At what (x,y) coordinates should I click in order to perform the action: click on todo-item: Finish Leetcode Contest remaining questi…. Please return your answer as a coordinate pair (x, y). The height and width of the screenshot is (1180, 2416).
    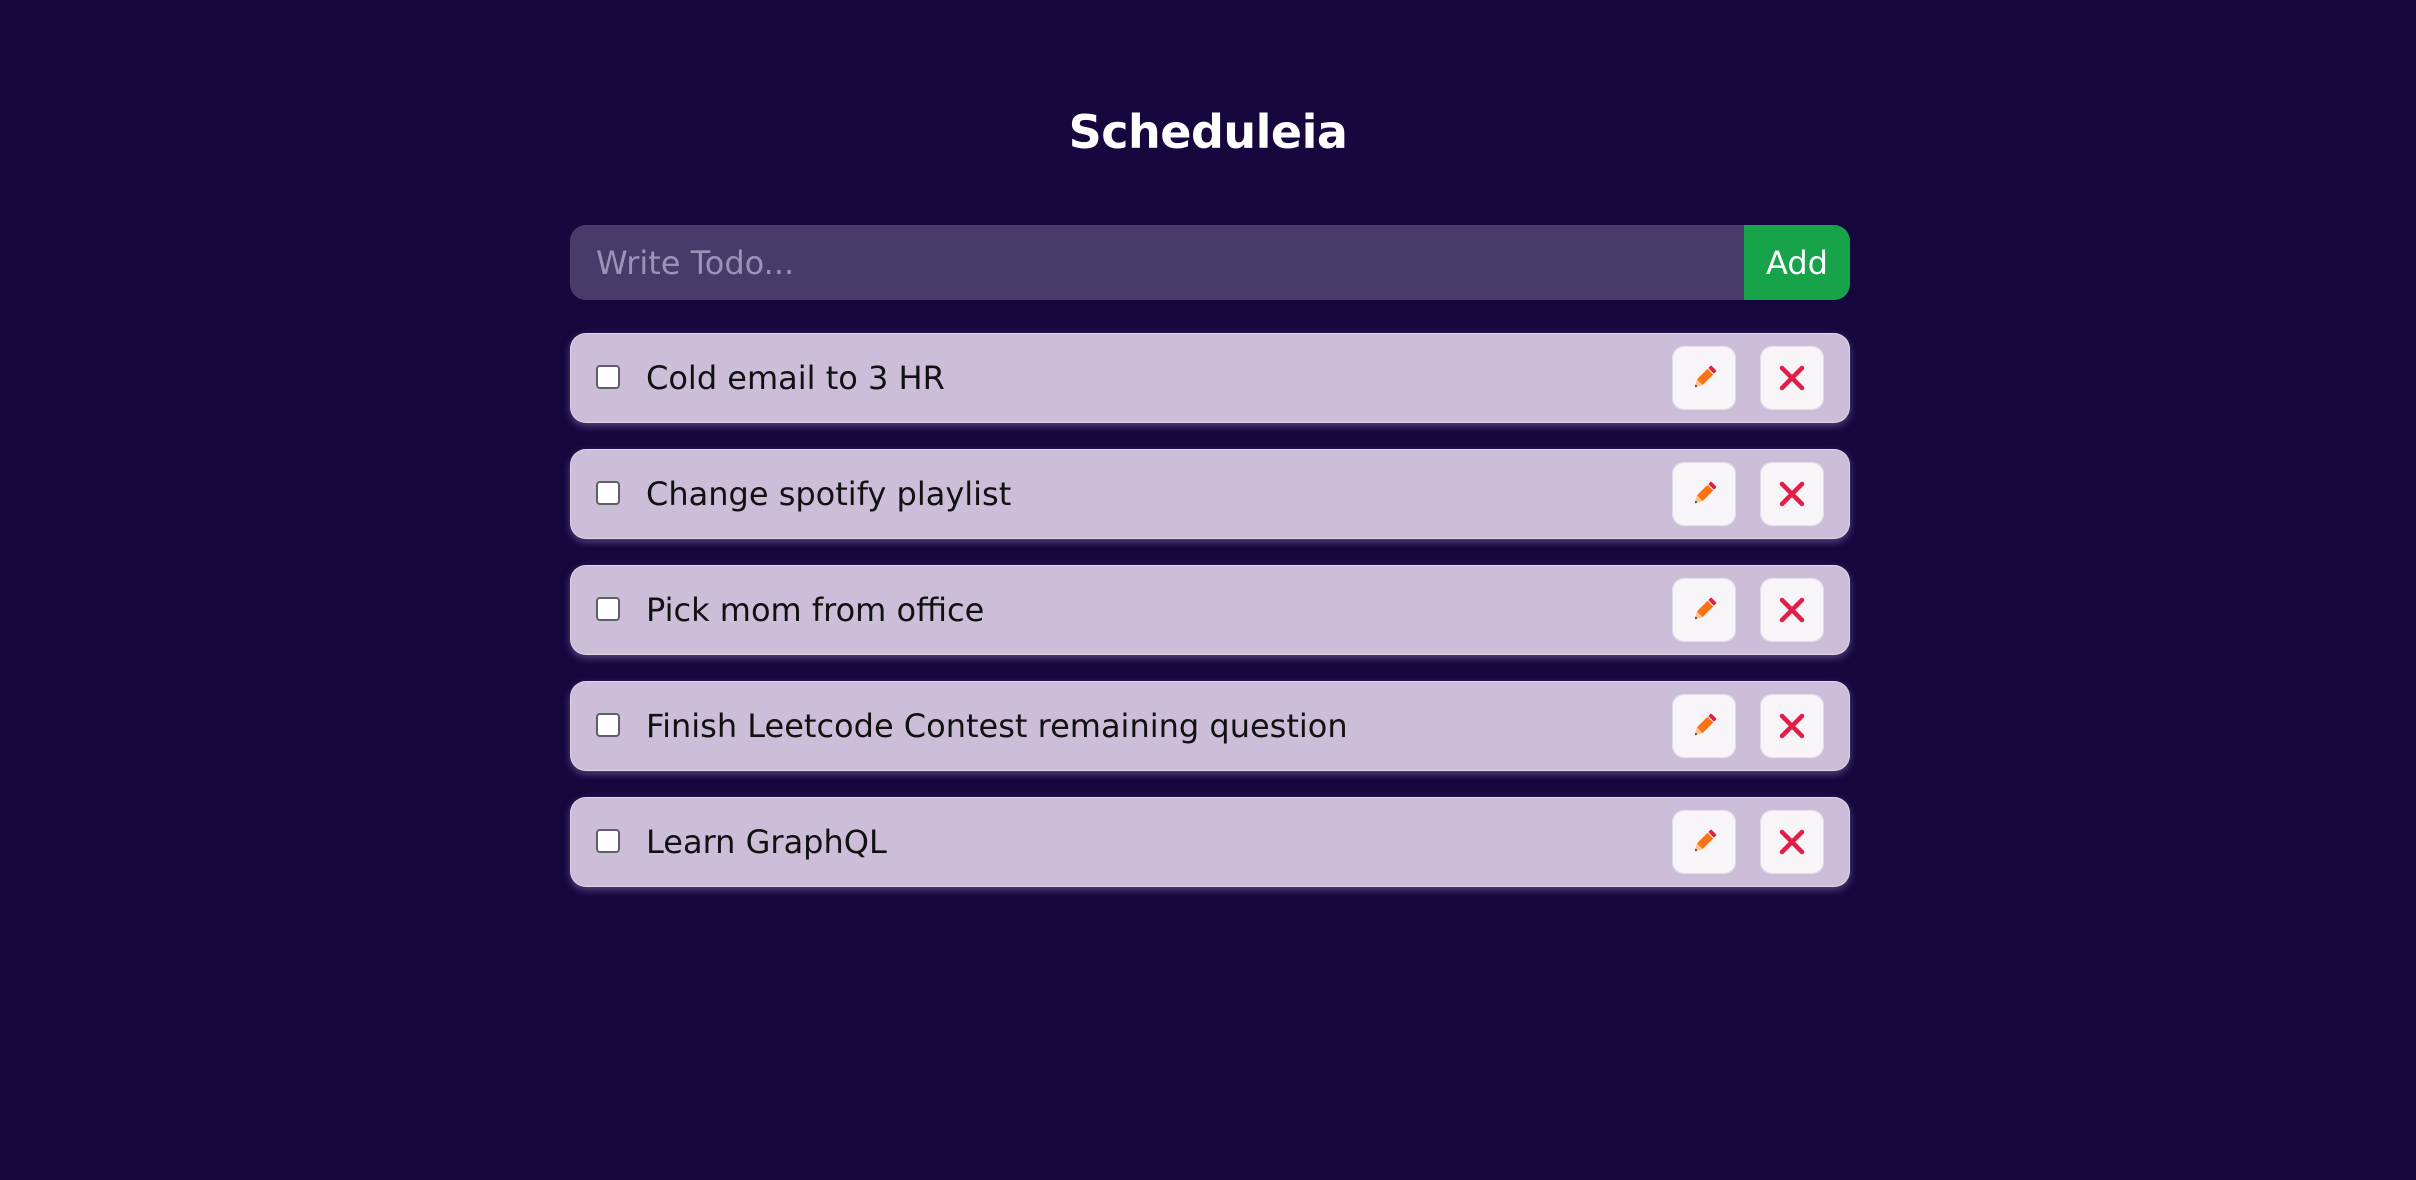
    Looking at the image, I should click on (1210, 726).